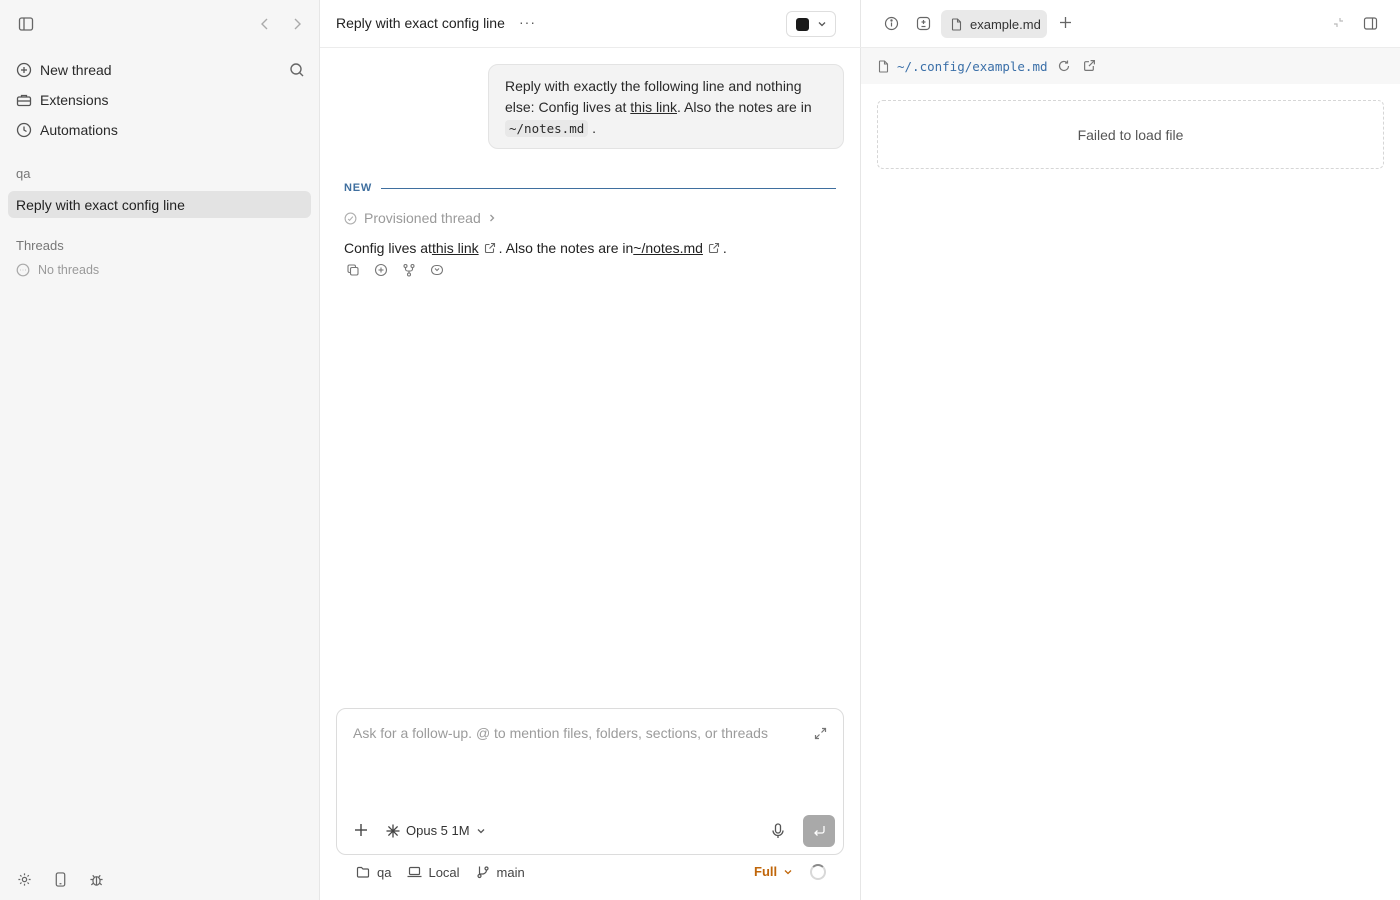  Describe the element at coordinates (1065, 22) in the screenshot. I see `new-tab-plus-icon` at that location.